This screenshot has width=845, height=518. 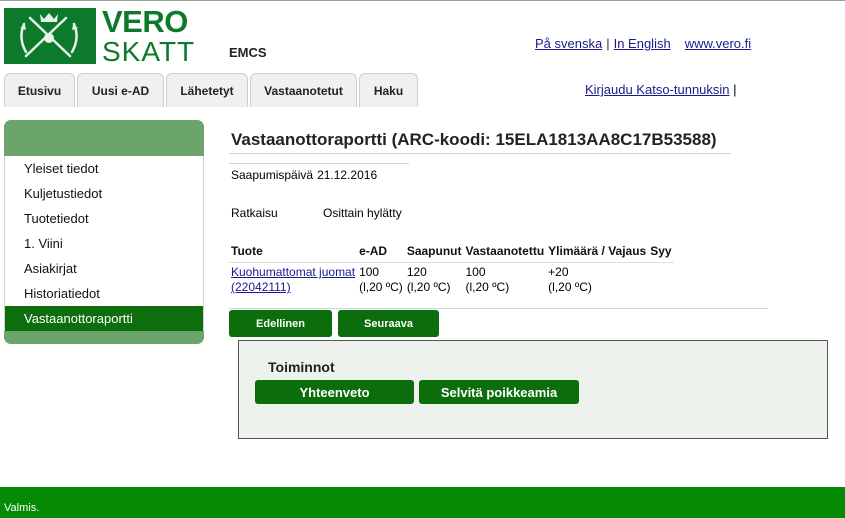 I want to click on sidebar-item-tuotetiedot: Tuotetiedot, so click(x=104, y=218).